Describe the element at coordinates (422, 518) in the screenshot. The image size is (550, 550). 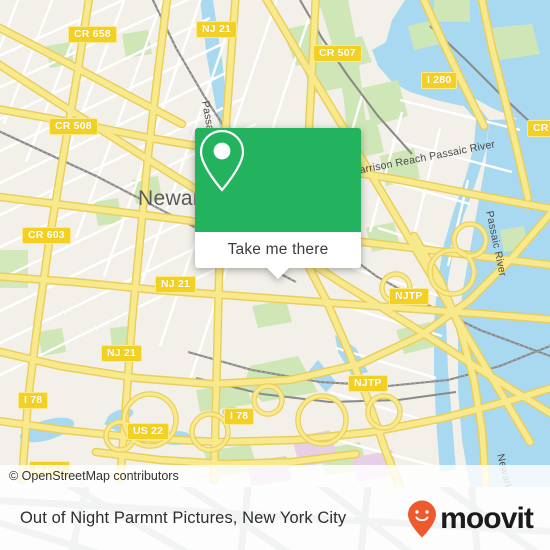
I see `moovit-pin-icon` at that location.